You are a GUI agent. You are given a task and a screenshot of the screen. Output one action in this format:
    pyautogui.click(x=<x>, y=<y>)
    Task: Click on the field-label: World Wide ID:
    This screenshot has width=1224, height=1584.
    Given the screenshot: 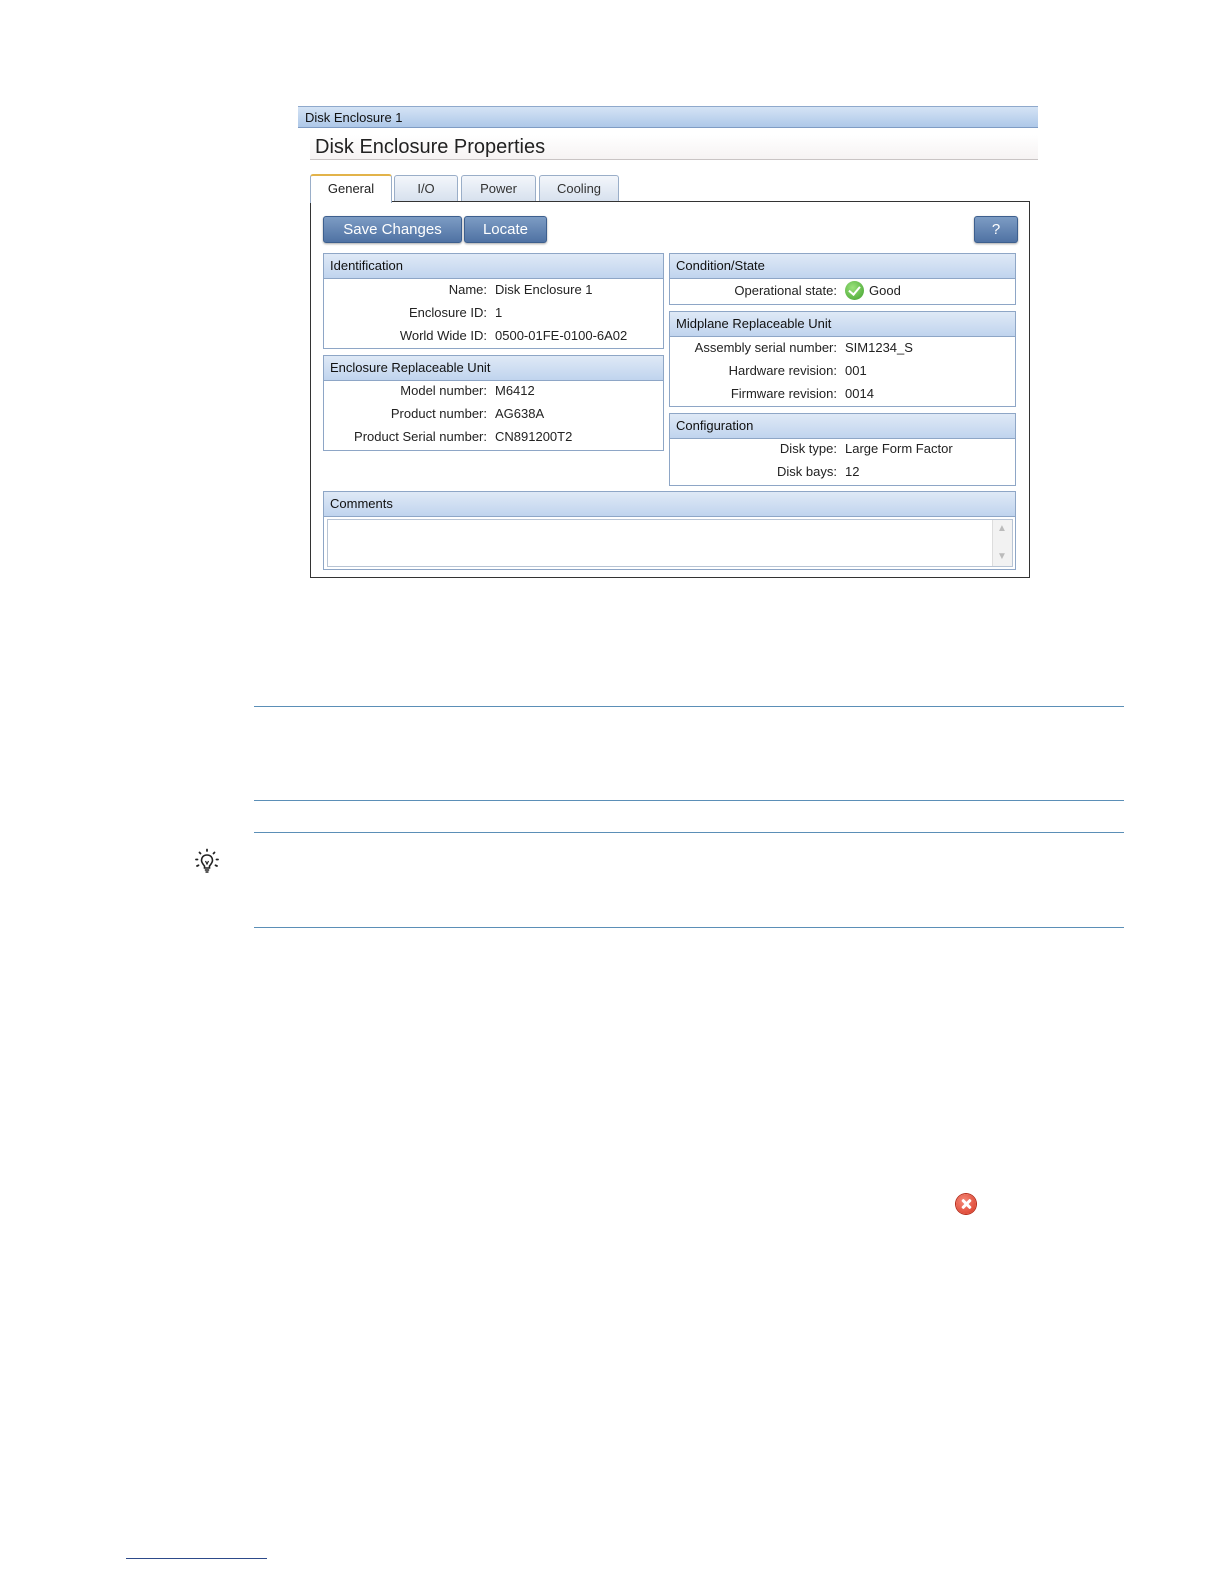 What is the action you would take?
    pyautogui.click(x=443, y=335)
    